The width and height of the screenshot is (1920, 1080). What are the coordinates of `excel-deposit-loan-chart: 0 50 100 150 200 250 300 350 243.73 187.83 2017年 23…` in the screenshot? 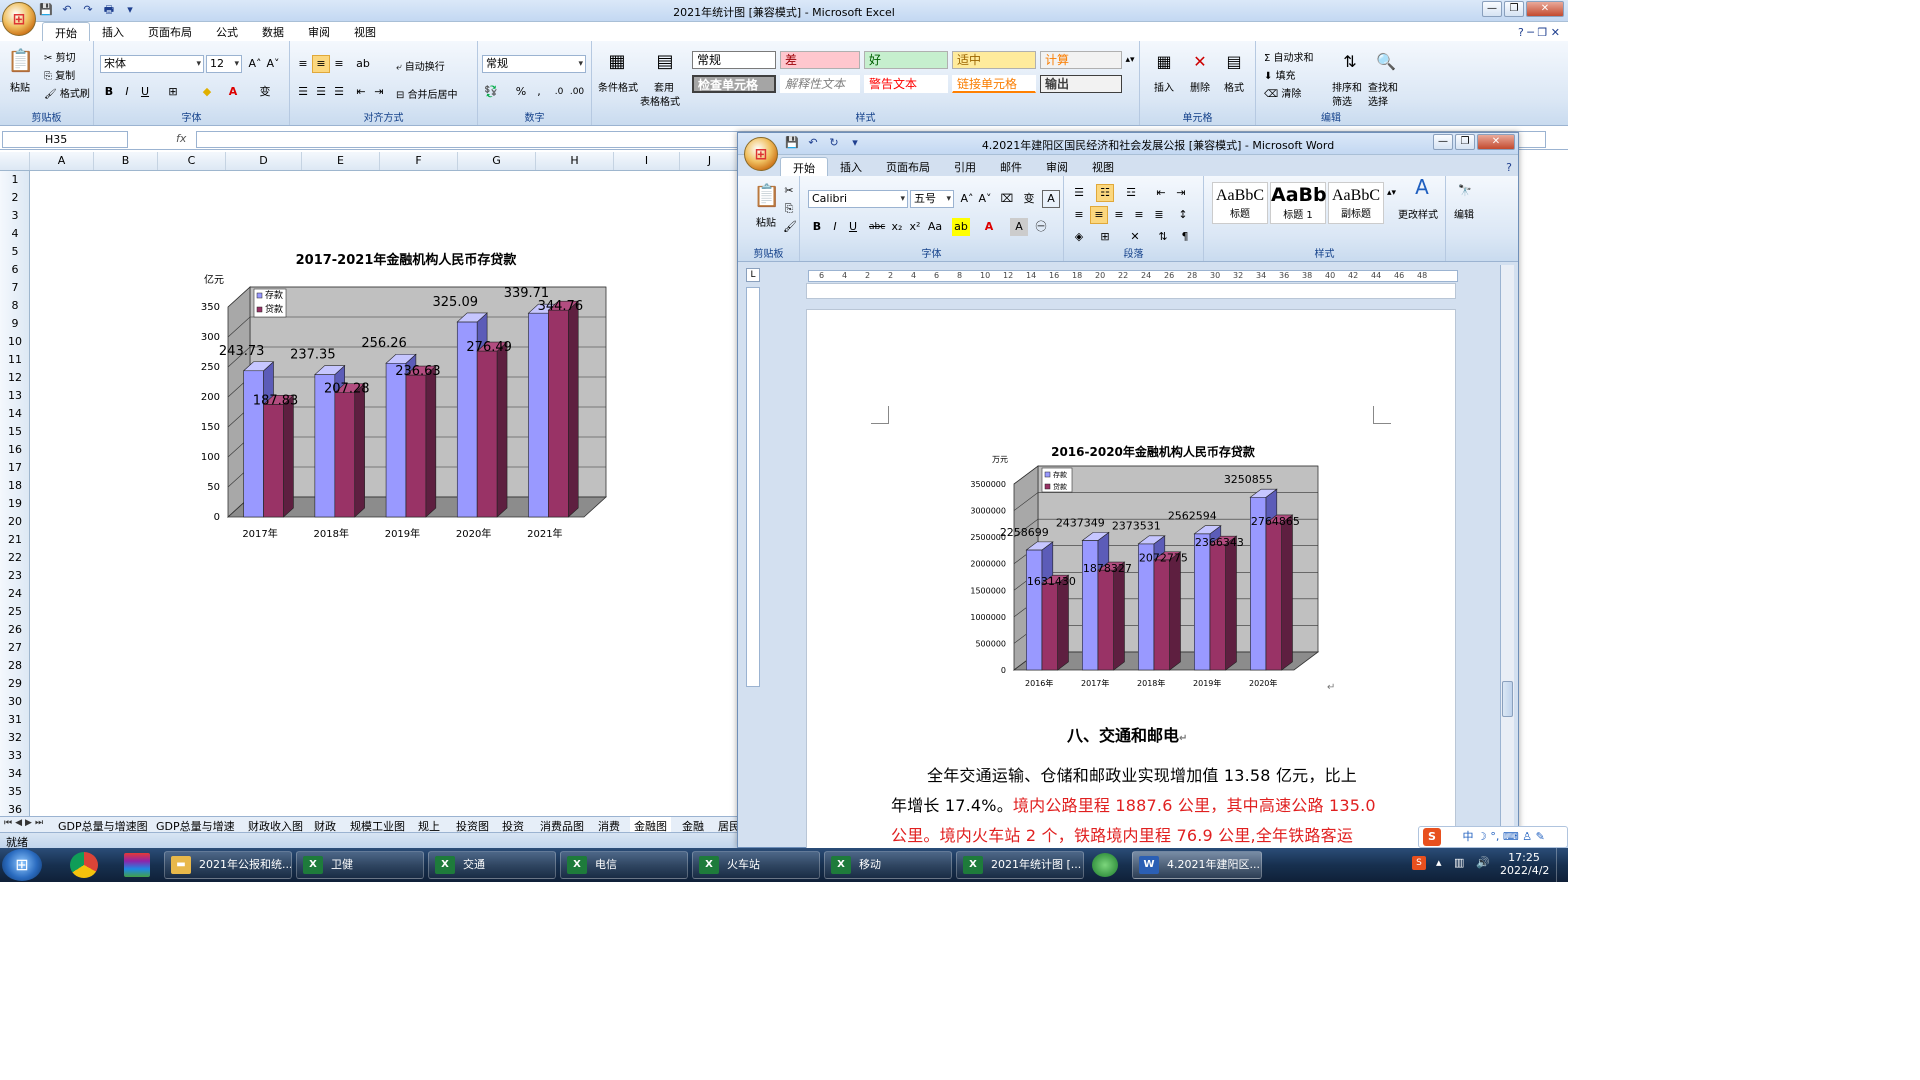 It's located at (405, 395).